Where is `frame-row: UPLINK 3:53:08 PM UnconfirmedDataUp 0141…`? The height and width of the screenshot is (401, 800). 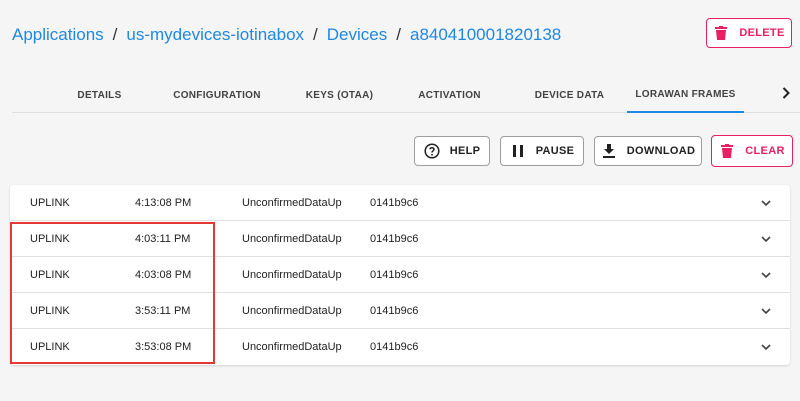 frame-row: UPLINK 3:53:08 PM UnconfirmedDataUp 0141… is located at coordinates (400, 347).